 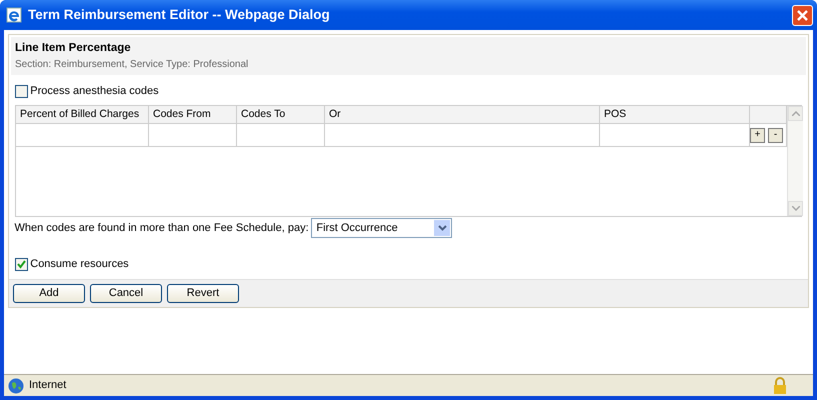 What do you see at coordinates (281, 115) in the screenshot?
I see `column-header: Codes To` at bounding box center [281, 115].